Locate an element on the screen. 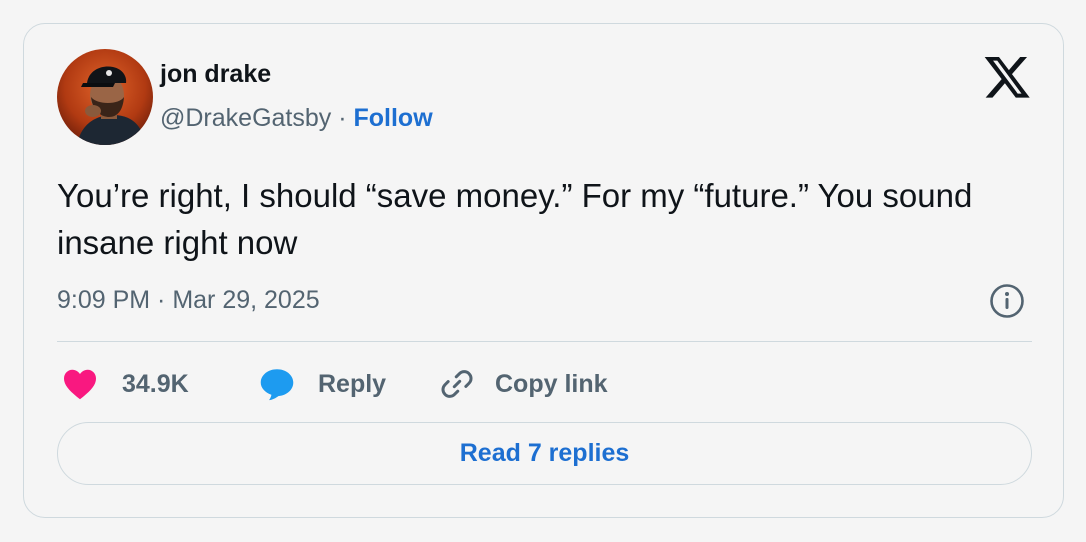 The width and height of the screenshot is (1086, 542). heart-icon is located at coordinates (80, 384).